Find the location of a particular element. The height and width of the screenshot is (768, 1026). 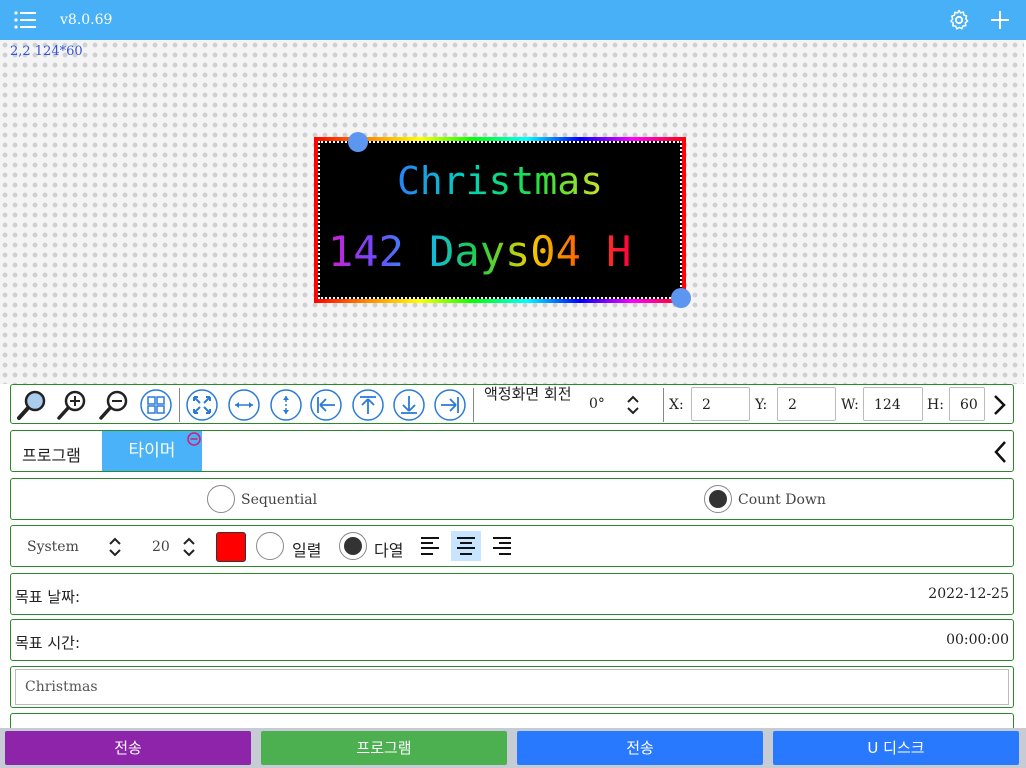

selection-coords: 2,2 124*60 is located at coordinates (46, 51).